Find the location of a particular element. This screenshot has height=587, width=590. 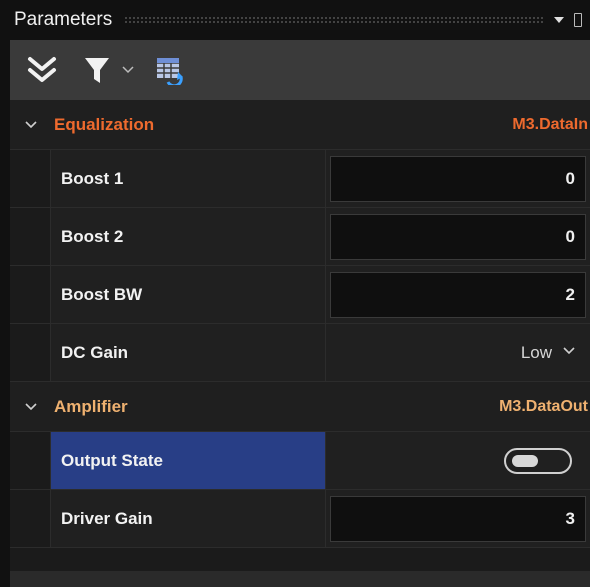

dc-gain-selected-value: Low is located at coordinates (536, 352).